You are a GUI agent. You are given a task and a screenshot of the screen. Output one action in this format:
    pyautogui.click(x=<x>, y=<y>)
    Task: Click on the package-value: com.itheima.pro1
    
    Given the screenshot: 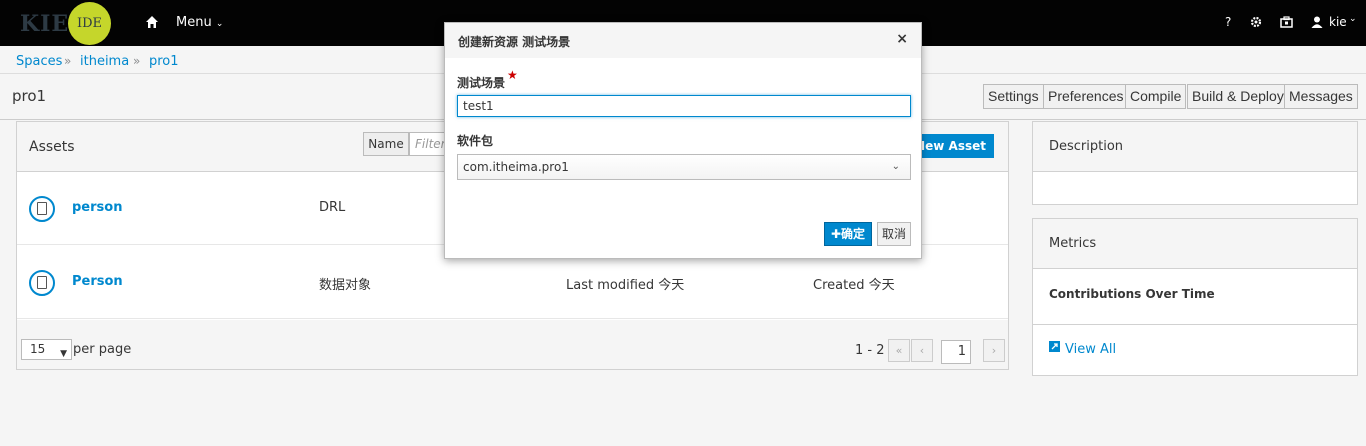 What is the action you would take?
    pyautogui.click(x=516, y=167)
    